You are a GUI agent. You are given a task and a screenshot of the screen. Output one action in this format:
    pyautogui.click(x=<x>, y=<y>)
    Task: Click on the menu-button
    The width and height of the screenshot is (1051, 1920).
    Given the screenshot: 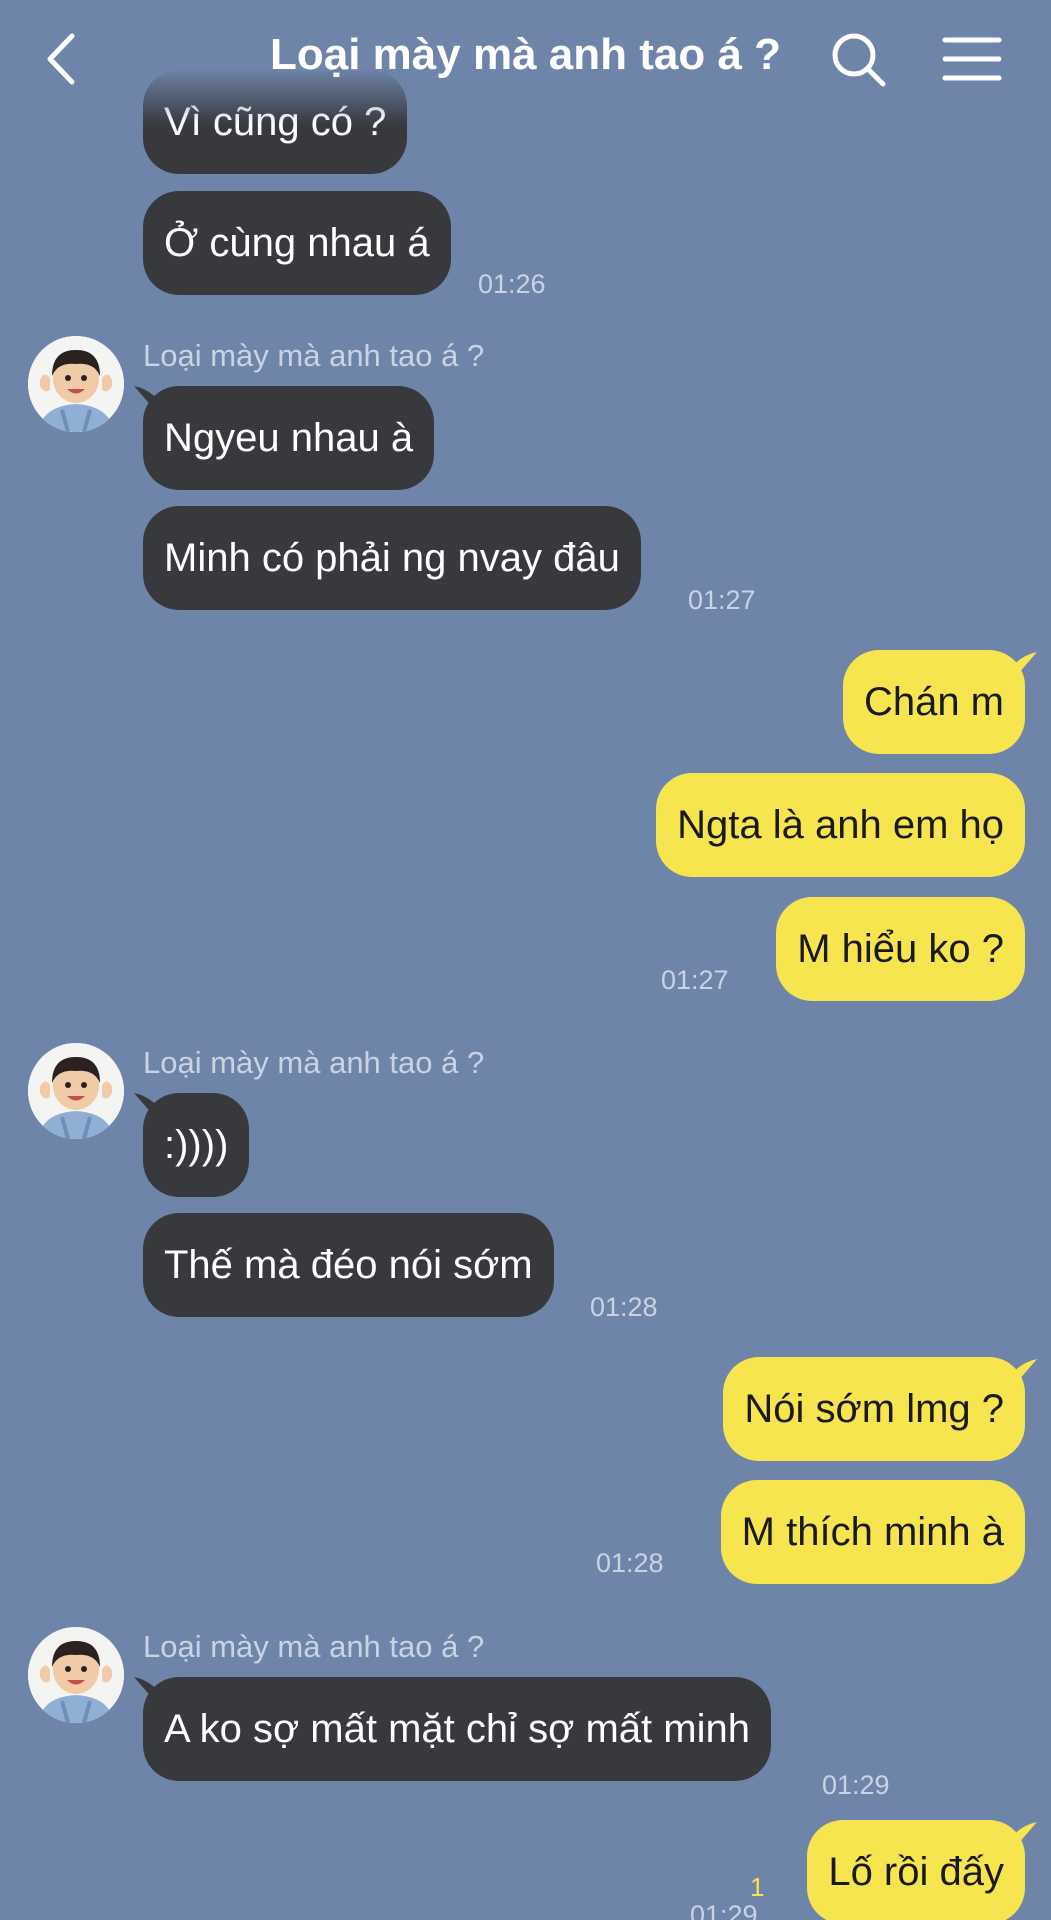 What is the action you would take?
    pyautogui.click(x=972, y=59)
    